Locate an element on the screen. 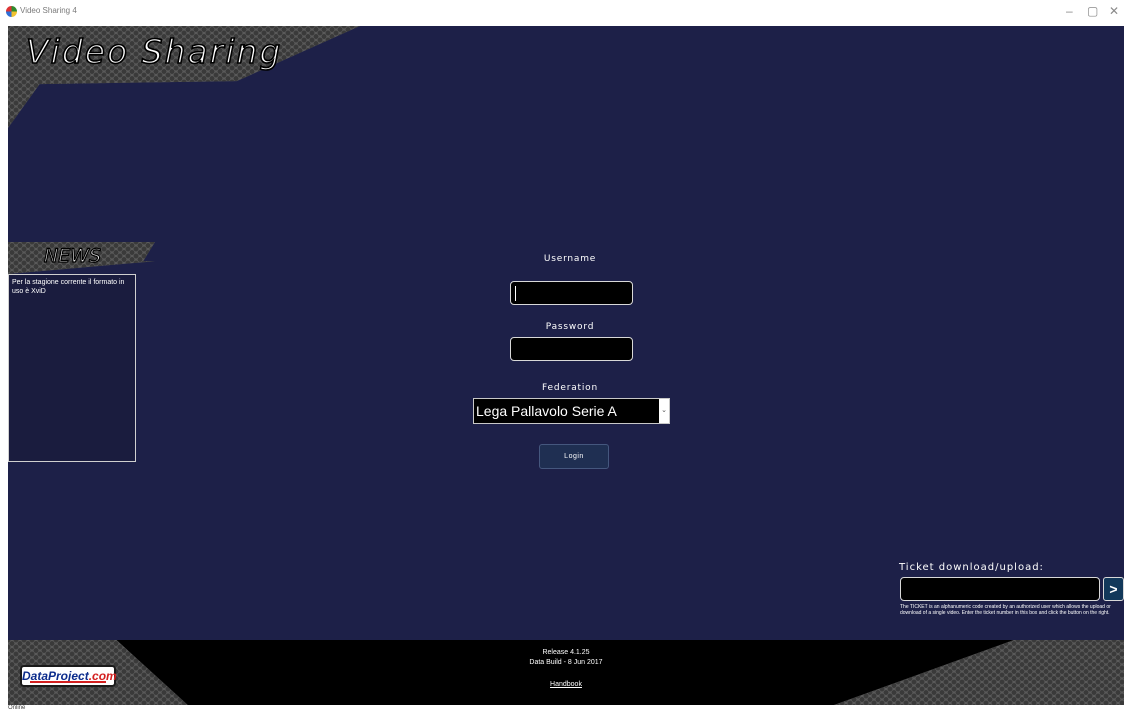 The image size is (1124, 711). password-label: Password is located at coordinates (570, 327).